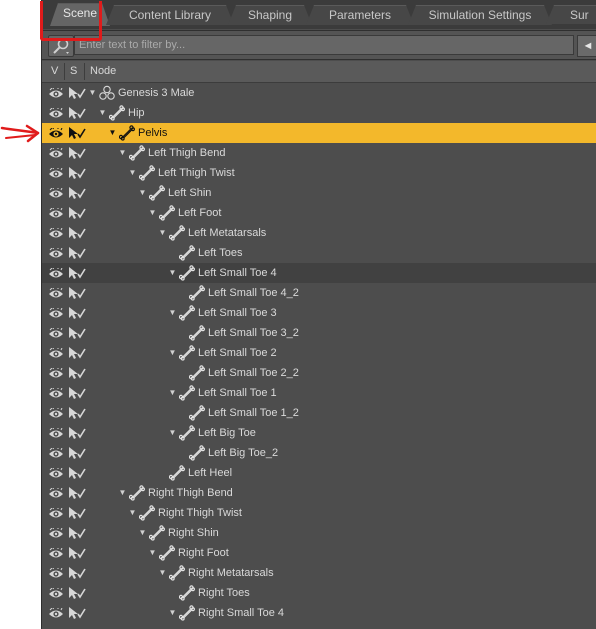 The image size is (596, 629). Describe the element at coordinates (319, 253) in the screenshot. I see `tree-row: Left Toes` at that location.